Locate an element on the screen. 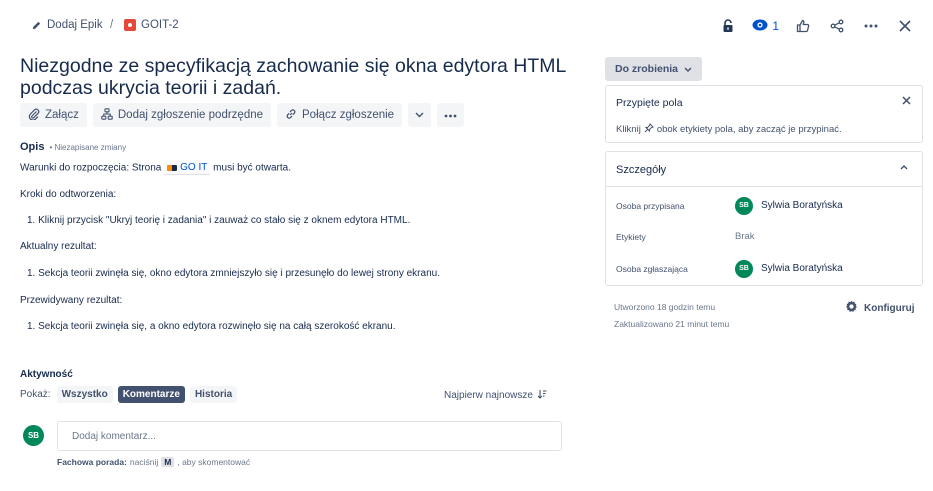  reporter-value: SB Sylwia Boratyńska is located at coordinates (789, 268).